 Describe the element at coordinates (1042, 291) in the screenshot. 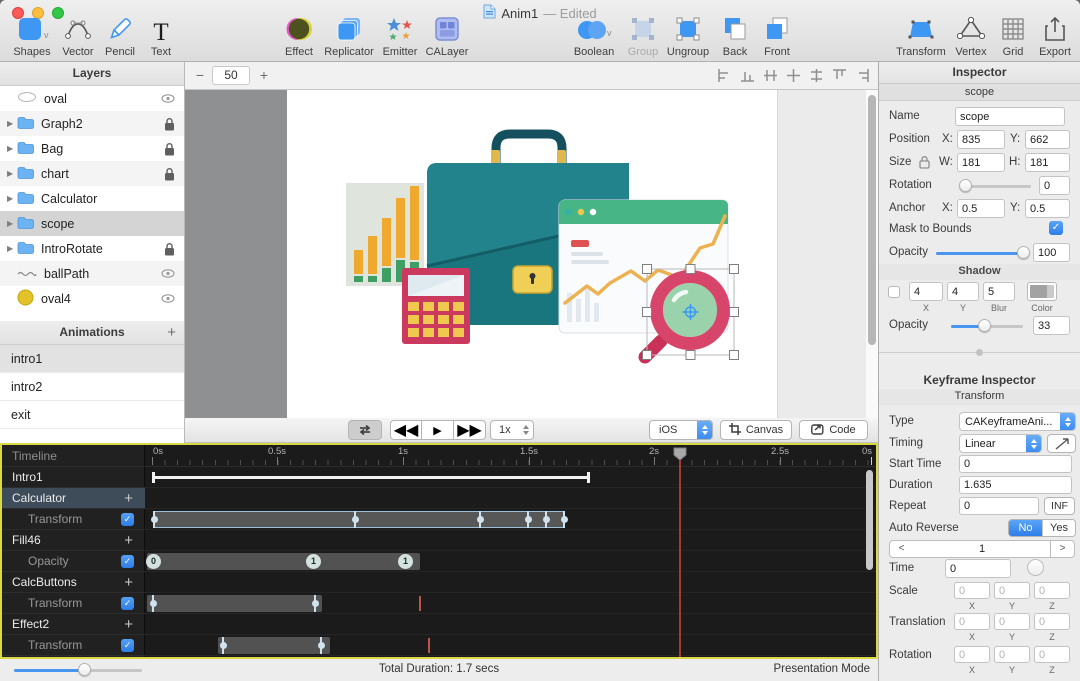

I see `shadow-color-well` at that location.